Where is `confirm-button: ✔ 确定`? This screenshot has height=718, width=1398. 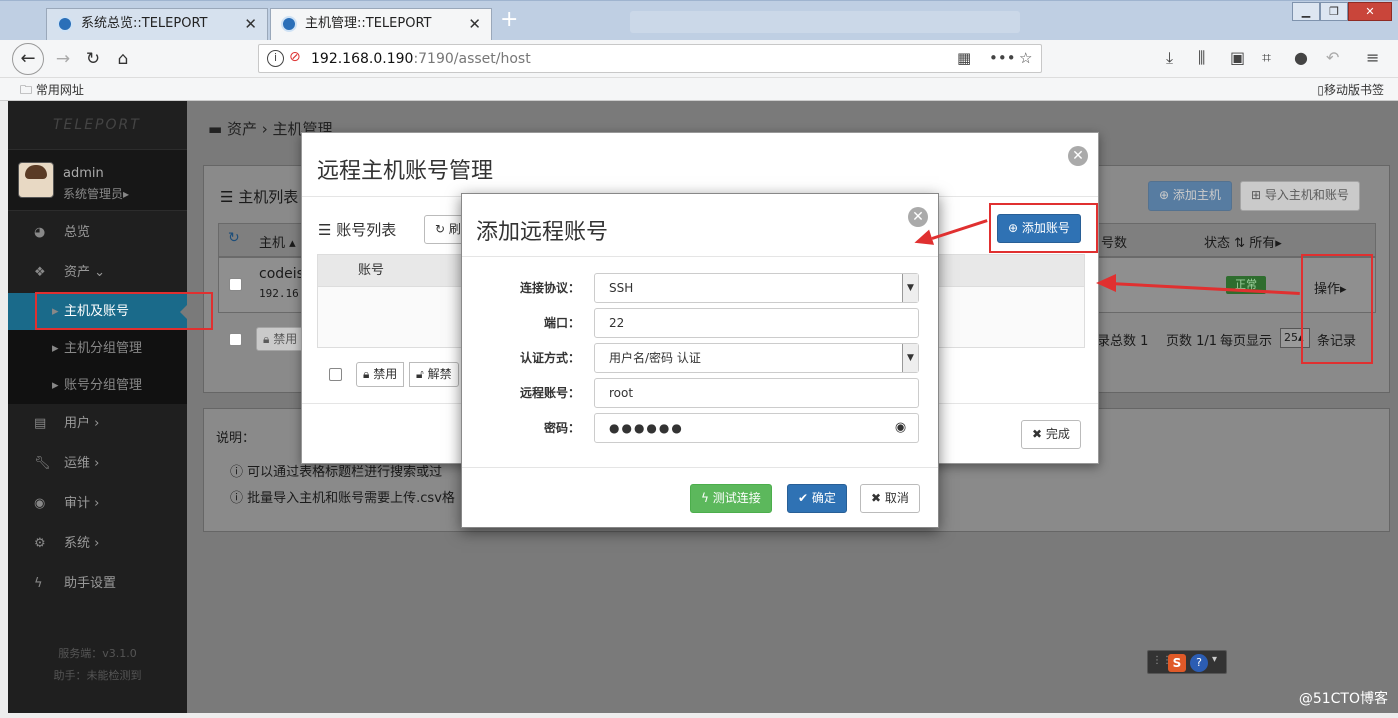 confirm-button: ✔ 确定 is located at coordinates (817, 498).